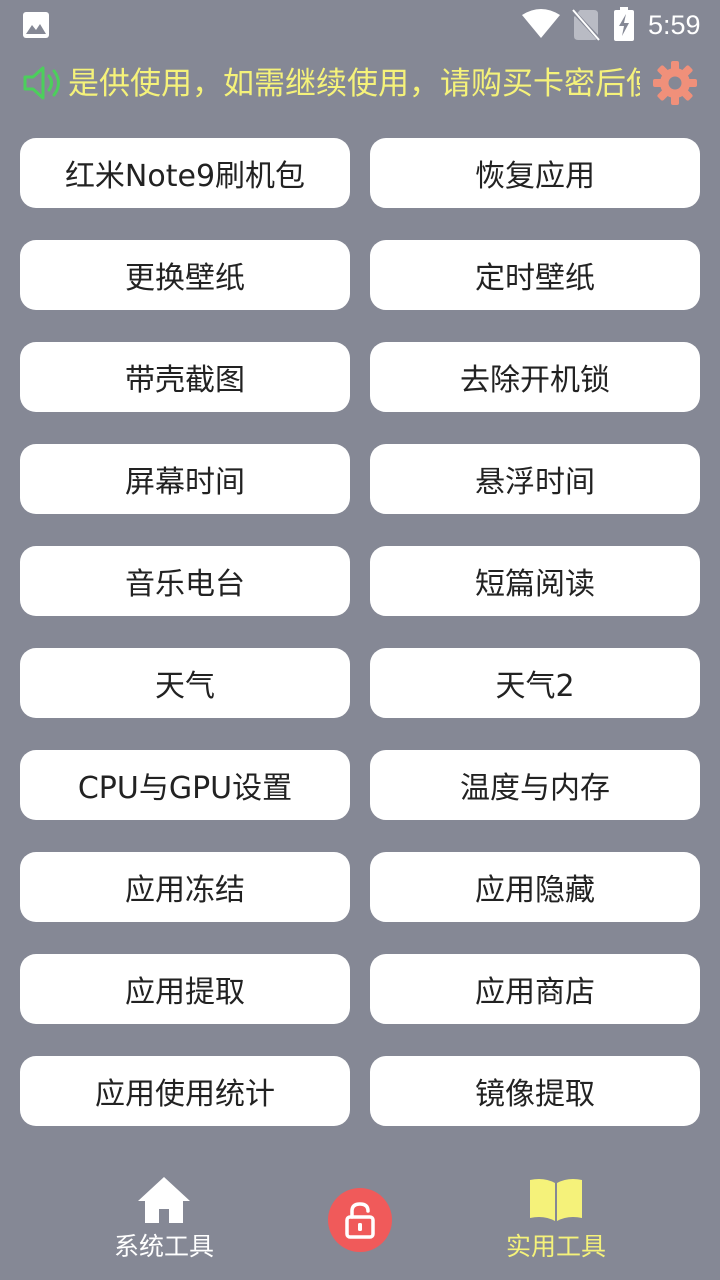  What do you see at coordinates (185, 275) in the screenshot?
I see `change-wallpaper-button: 更换壁纸` at bounding box center [185, 275].